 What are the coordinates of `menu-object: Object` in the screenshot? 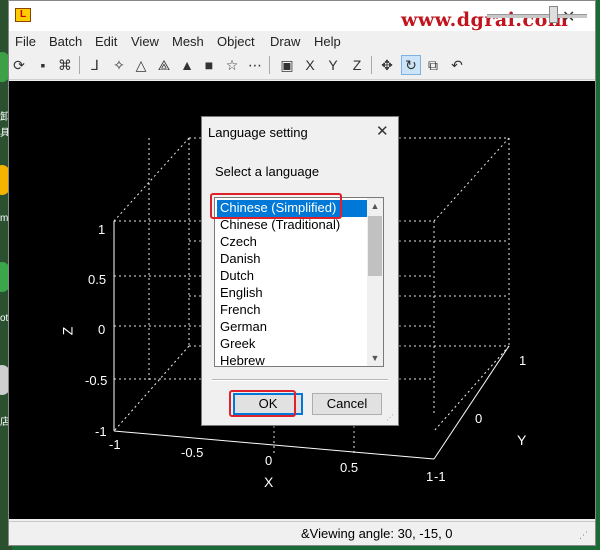 It's located at (236, 41).